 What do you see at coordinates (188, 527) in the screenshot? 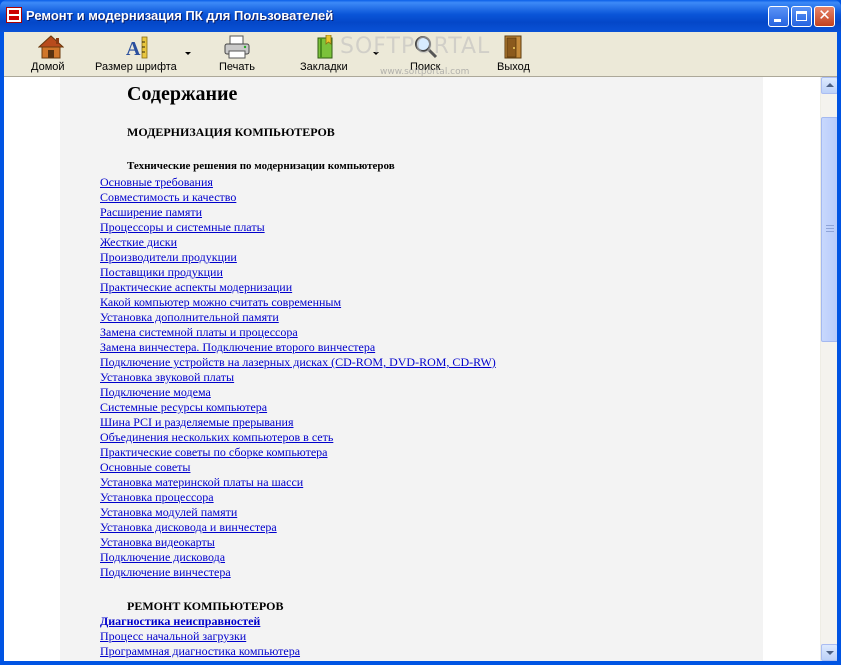
I see `toc-link: Установка дисковода и винчестера` at bounding box center [188, 527].